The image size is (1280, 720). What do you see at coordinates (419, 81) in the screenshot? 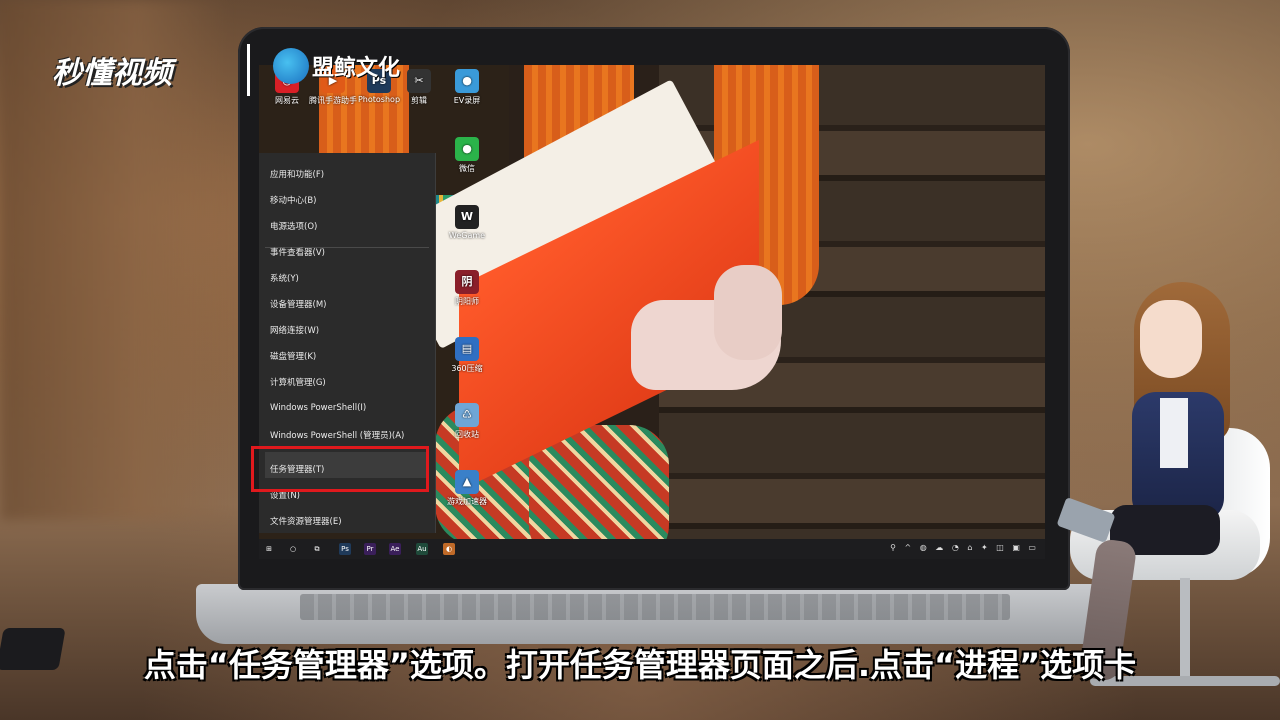
I see `app-icon: ✂` at bounding box center [419, 81].